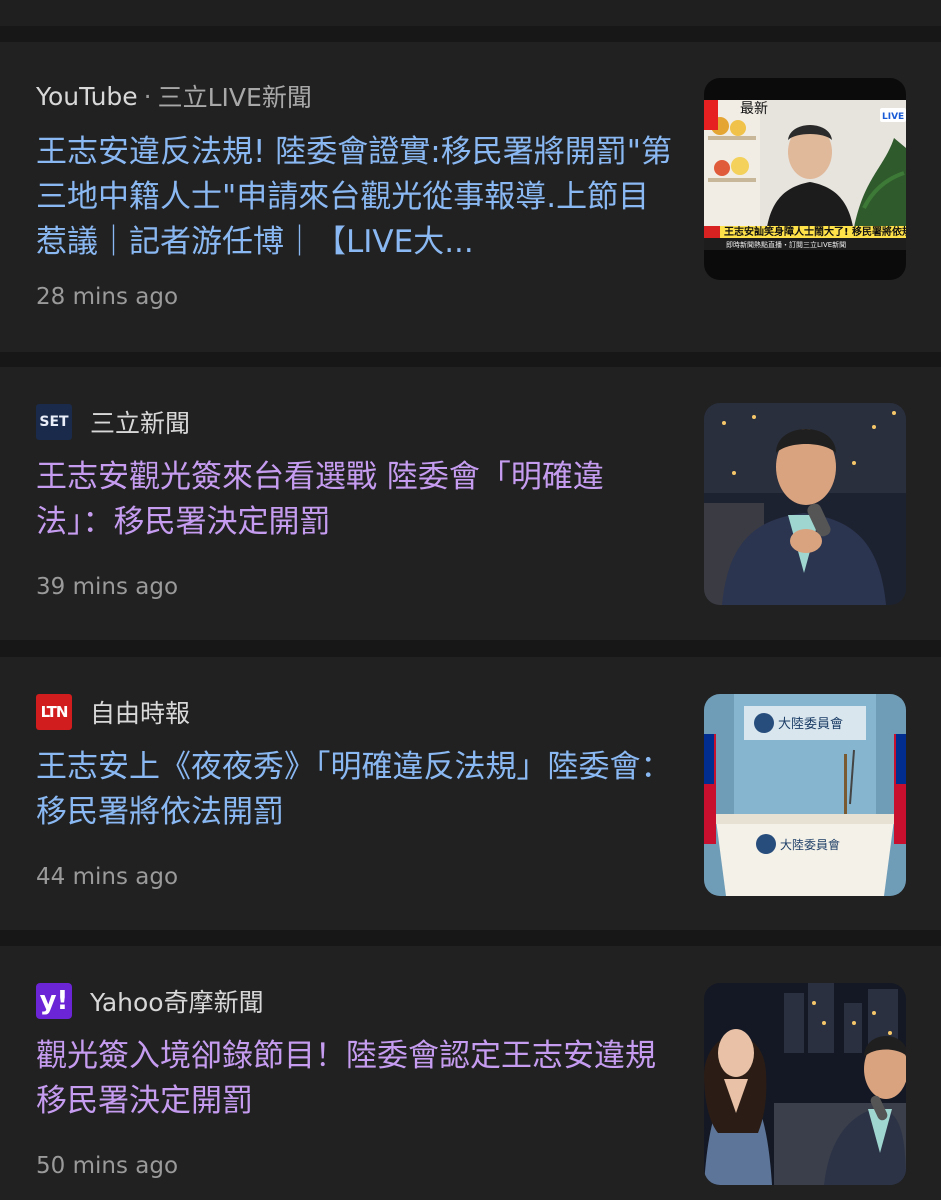  I want to click on set-logo: SET, so click(54, 422).